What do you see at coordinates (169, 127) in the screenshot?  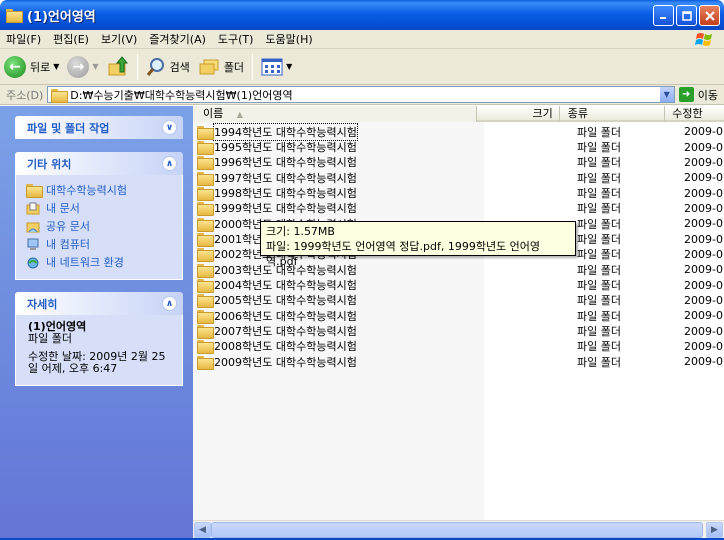 I see `expand-chevron-icon: ∨` at bounding box center [169, 127].